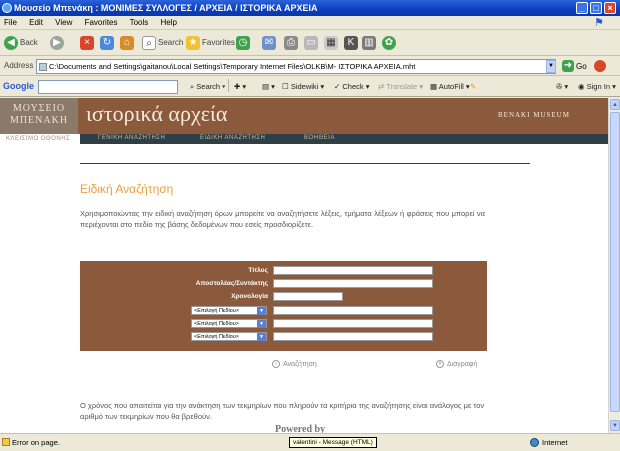  I want to click on status-text: Error on page., so click(36, 442).